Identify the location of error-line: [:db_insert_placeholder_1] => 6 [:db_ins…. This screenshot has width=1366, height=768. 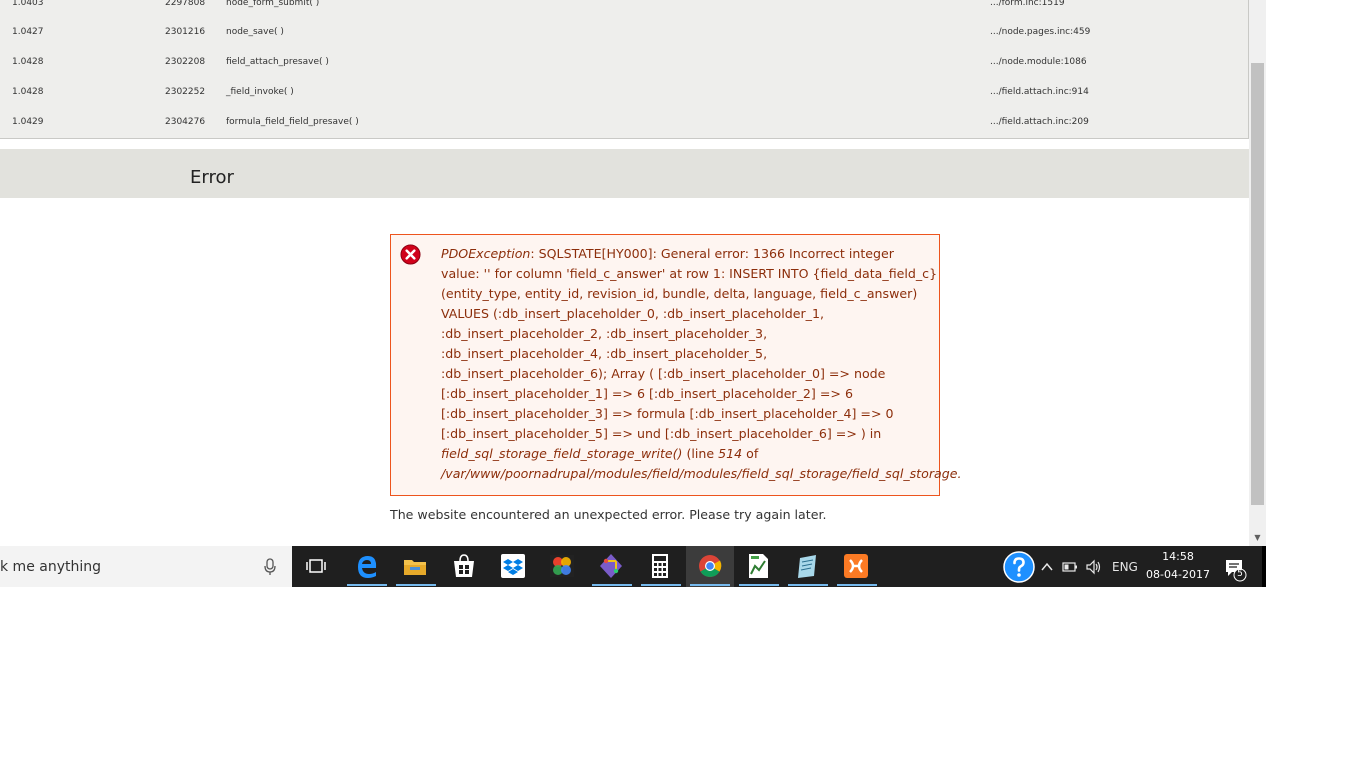
(647, 393).